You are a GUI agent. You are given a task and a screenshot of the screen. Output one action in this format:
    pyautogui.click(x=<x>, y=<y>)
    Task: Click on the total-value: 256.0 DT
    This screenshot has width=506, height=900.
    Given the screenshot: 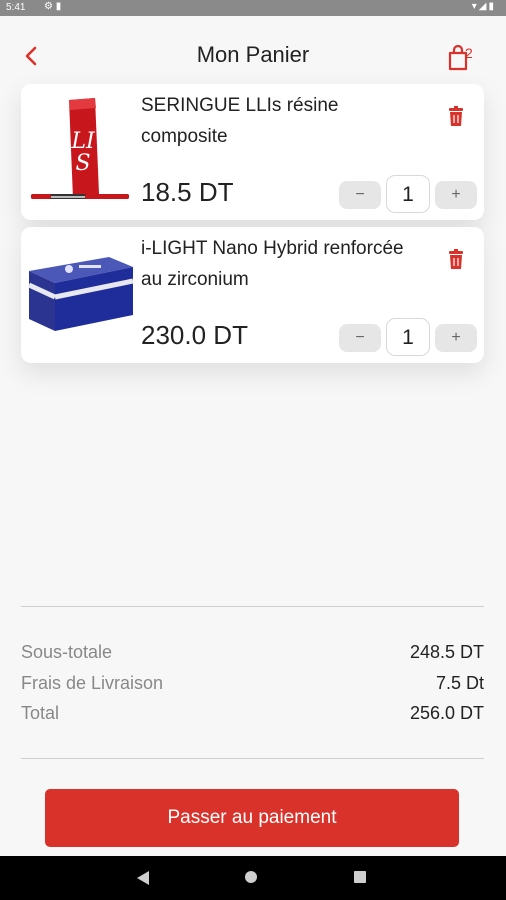 What is the action you would take?
    pyautogui.click(x=446, y=713)
    